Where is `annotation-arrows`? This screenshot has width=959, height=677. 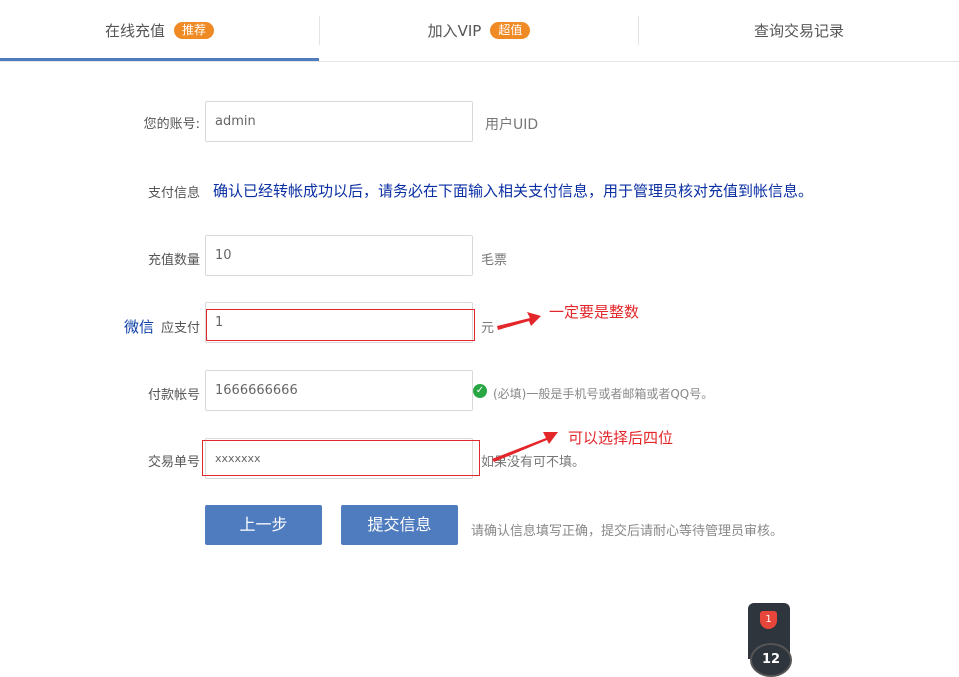 annotation-arrows is located at coordinates (525, 387).